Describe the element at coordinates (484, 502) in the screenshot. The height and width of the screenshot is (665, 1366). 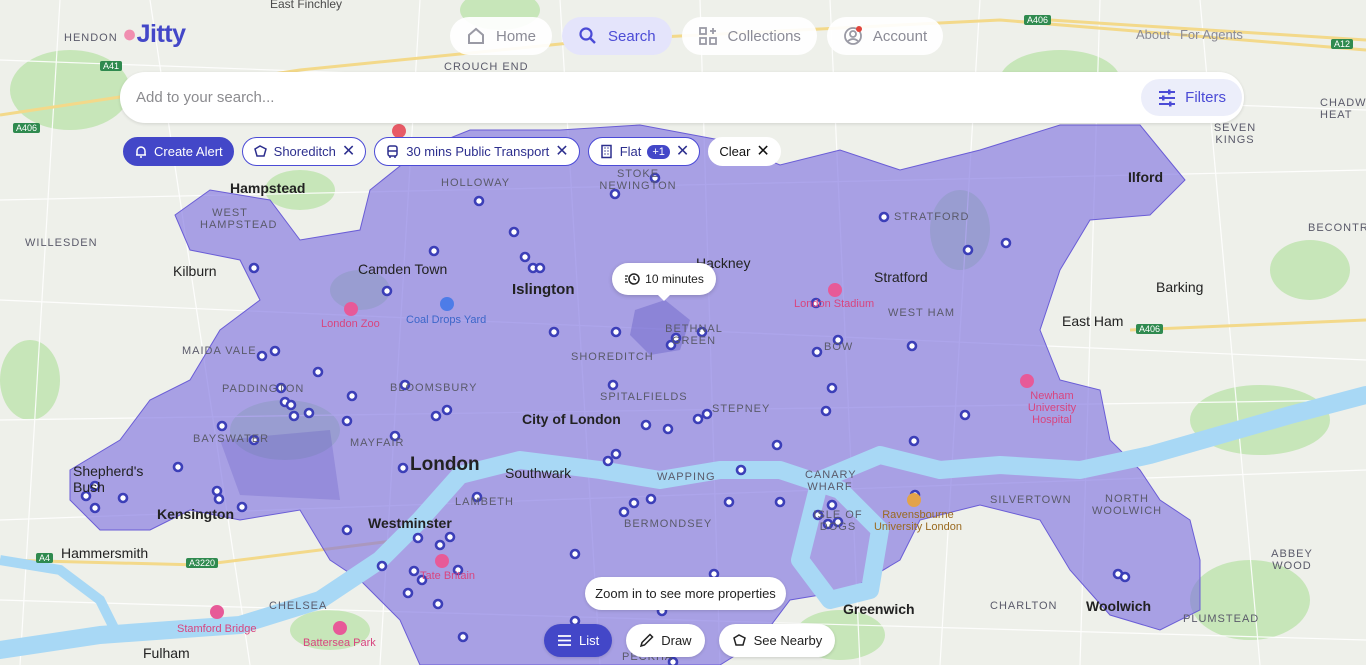
I see `map-label: LAMBETH` at that location.